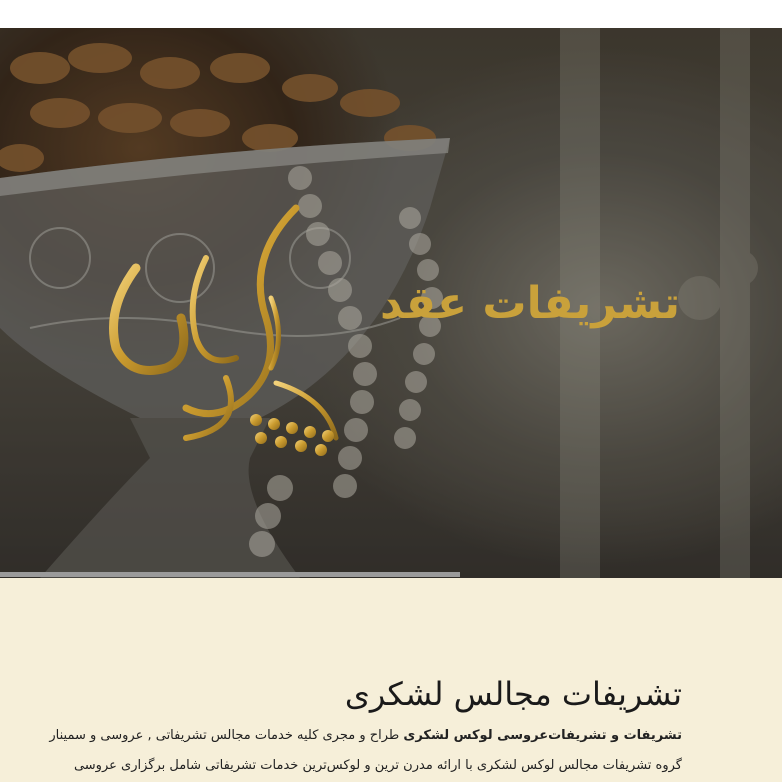  I want to click on payam-lashkari-logo, so click(226, 333).